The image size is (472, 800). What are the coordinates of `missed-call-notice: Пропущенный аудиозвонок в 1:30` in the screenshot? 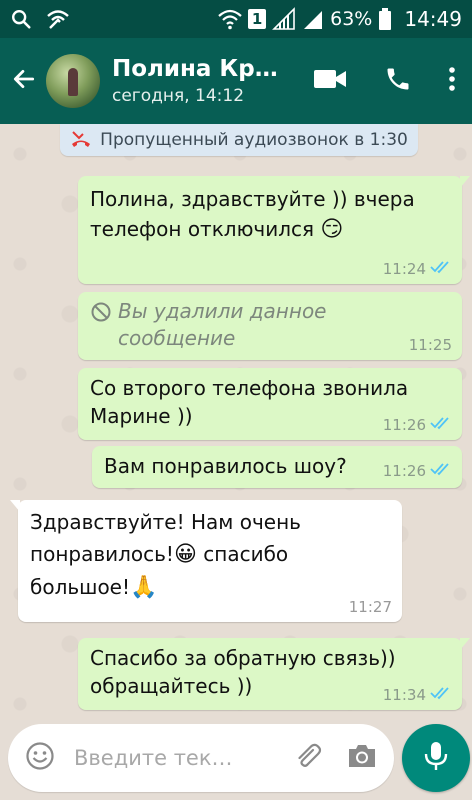 It's located at (239, 140).